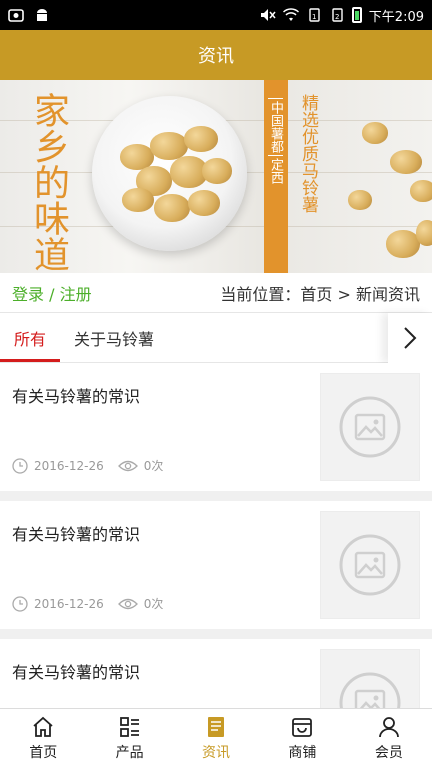 This screenshot has height=768, width=432. I want to click on tab-about-potato: 关于马铃薯, so click(114, 337).